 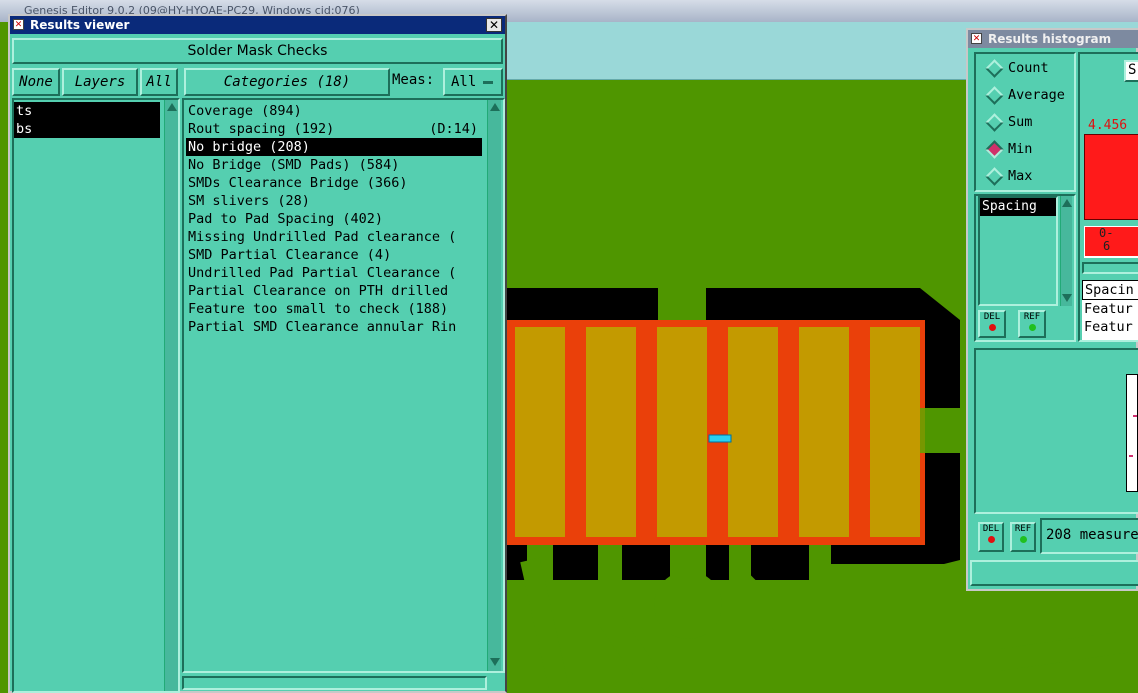 What do you see at coordinates (494, 25) in the screenshot?
I see `close-icon: ✕` at bounding box center [494, 25].